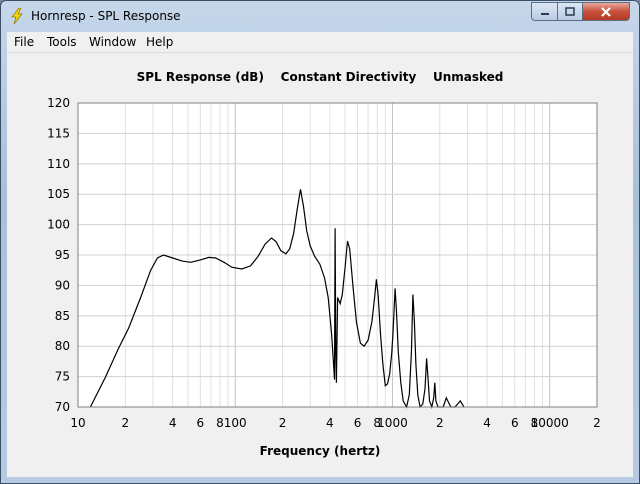  I want to click on menu-bar: File Tools Window Help, so click(320, 42).